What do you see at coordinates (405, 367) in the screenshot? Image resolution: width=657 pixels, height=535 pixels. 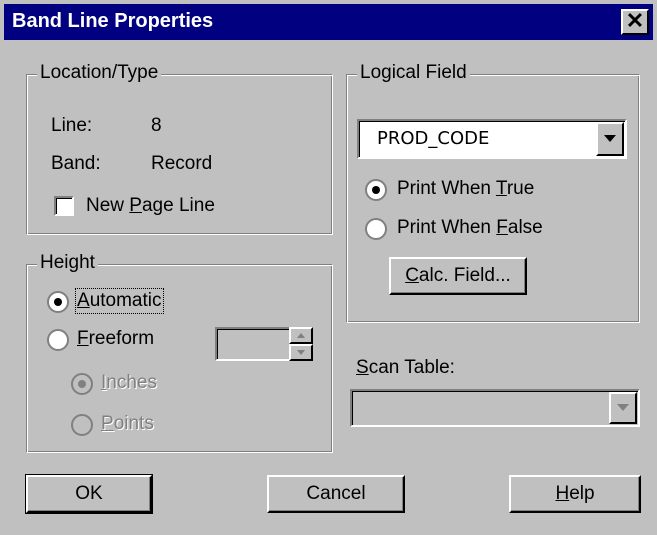 I see `scan-table-label: Scan Table:` at bounding box center [405, 367].